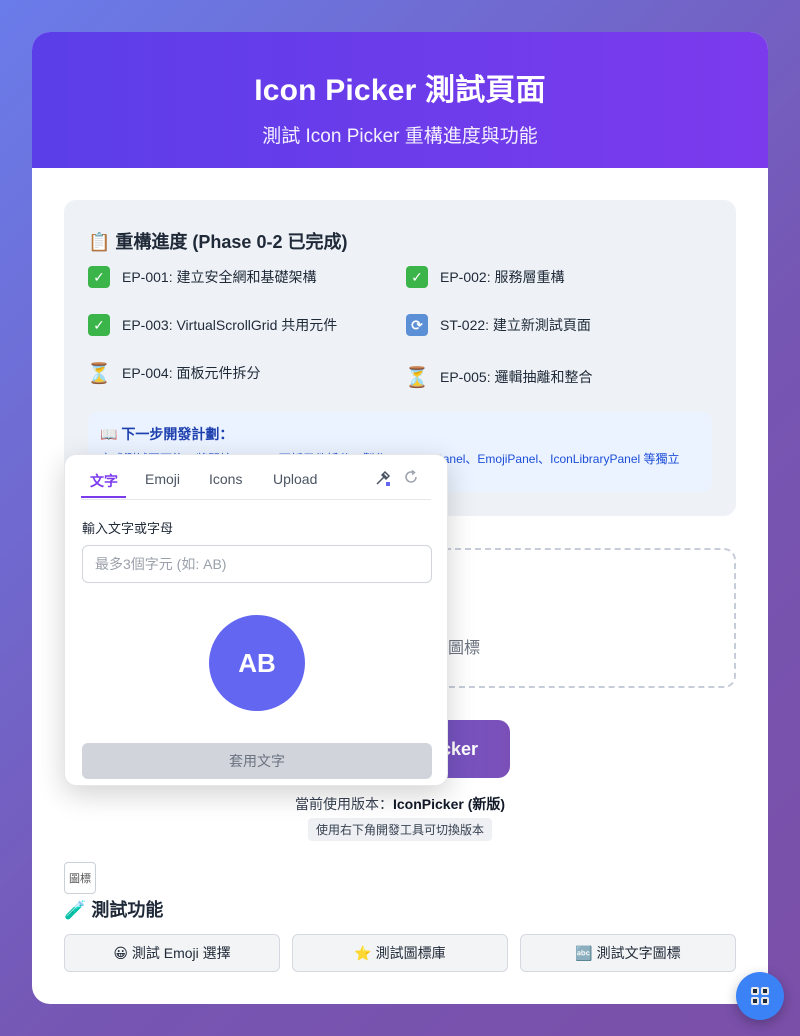  I want to click on sync-icon: ⟳, so click(417, 325).